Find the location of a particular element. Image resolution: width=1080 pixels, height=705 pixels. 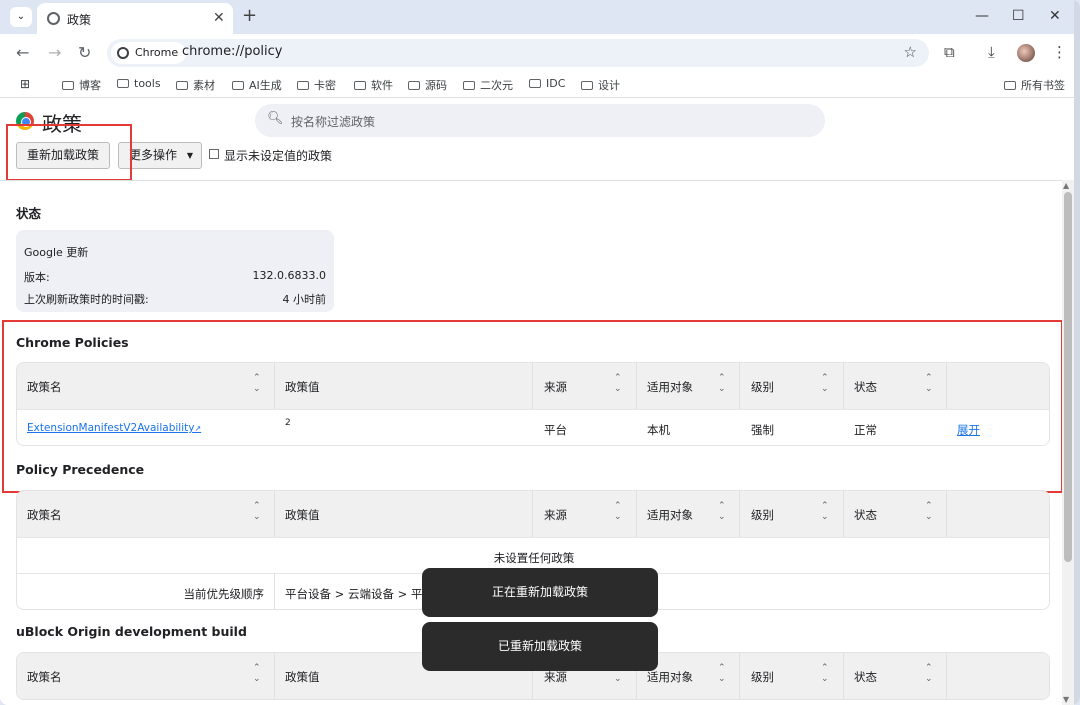

more-actions-button: 更多操作 ▼ is located at coordinates (160, 155).